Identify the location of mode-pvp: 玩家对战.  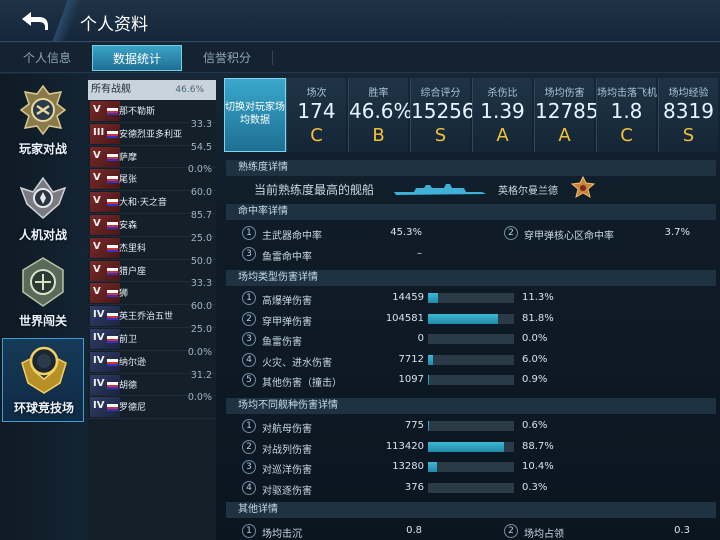
(43, 122).